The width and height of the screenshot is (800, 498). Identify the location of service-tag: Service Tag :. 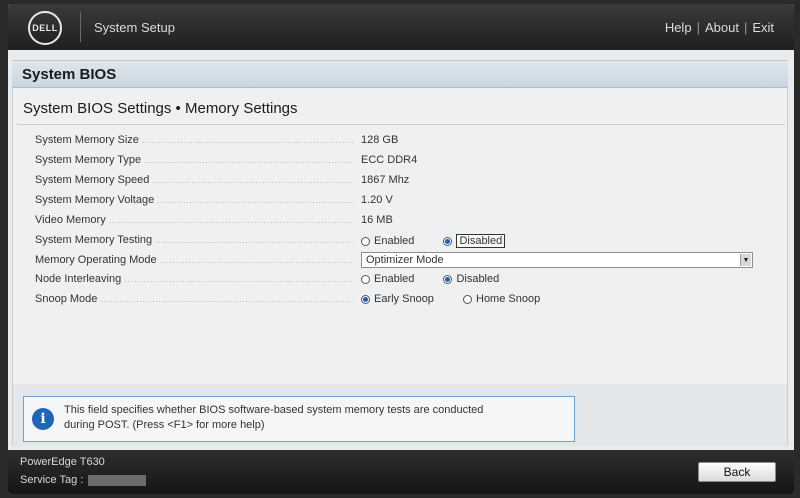
(83, 480).